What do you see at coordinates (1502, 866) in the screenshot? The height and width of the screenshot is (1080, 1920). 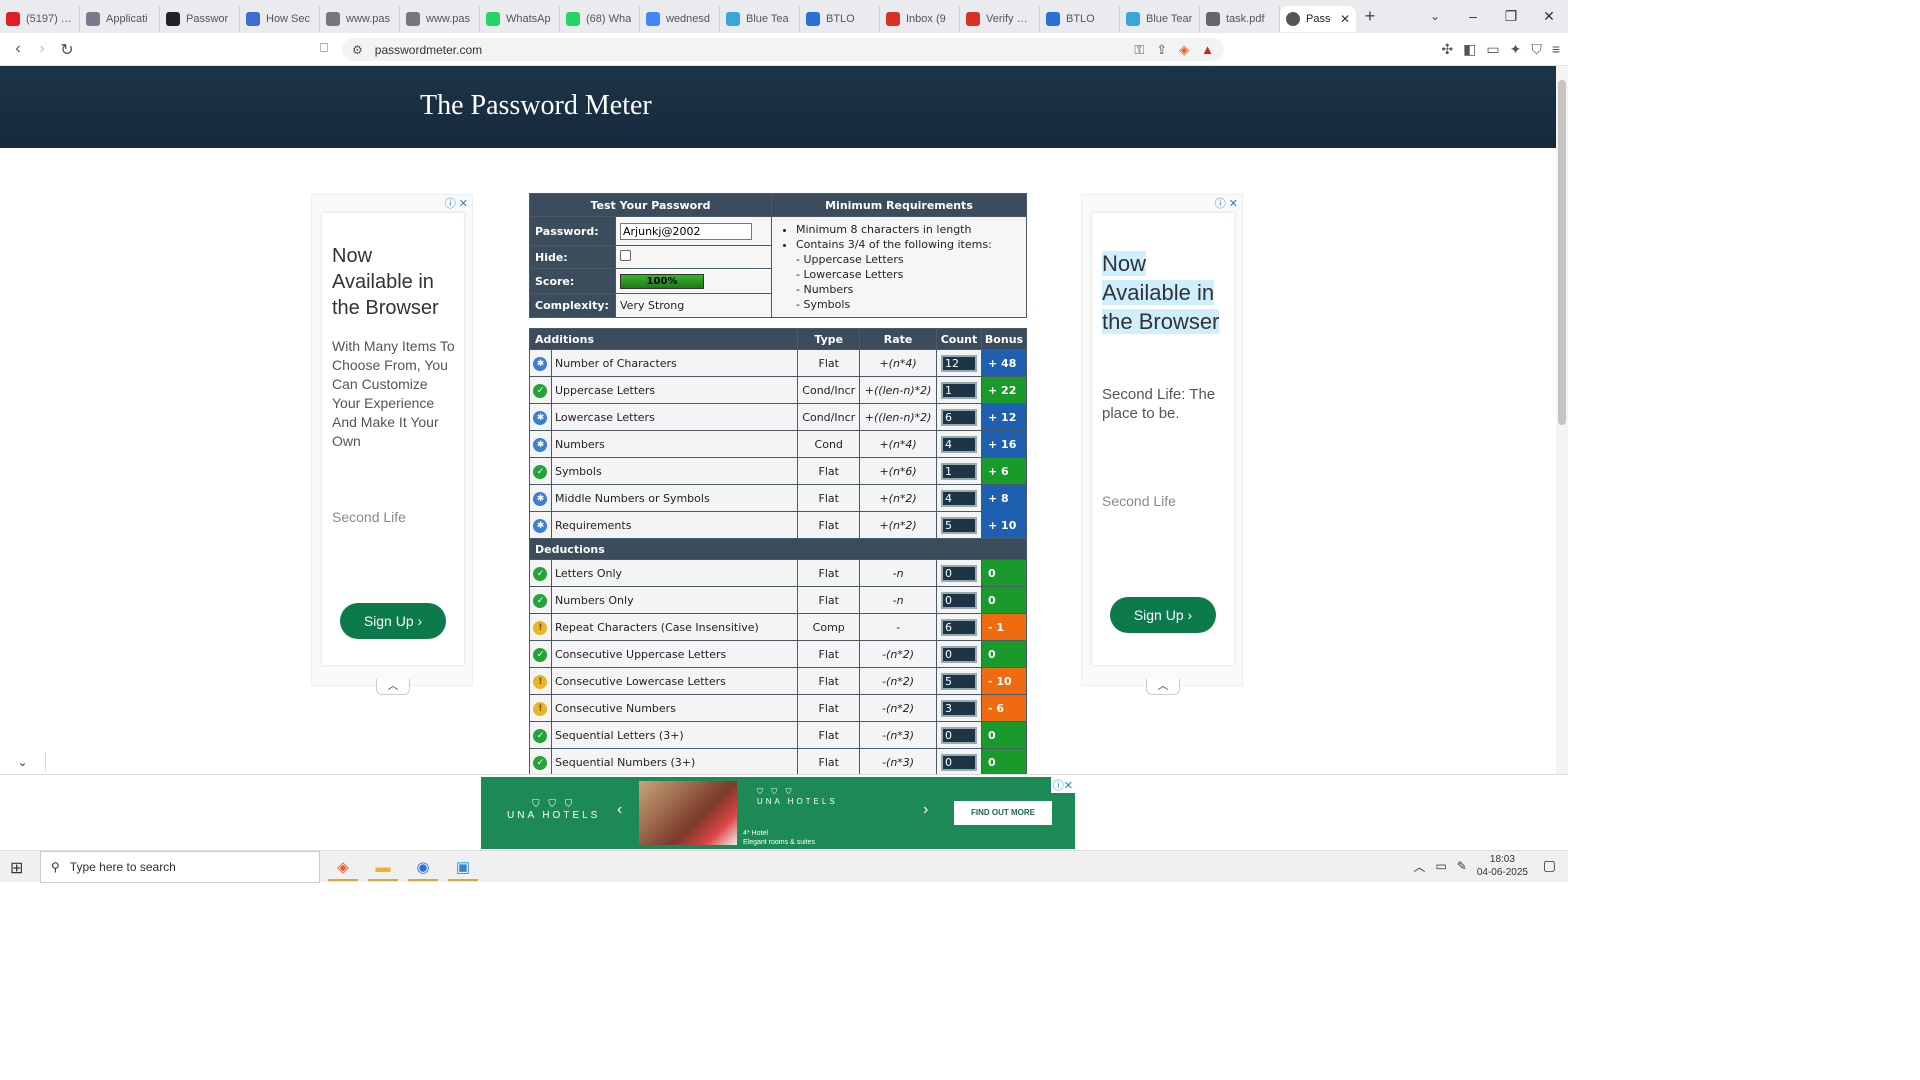 I see `clock: 18:03 04-06-2025` at bounding box center [1502, 866].